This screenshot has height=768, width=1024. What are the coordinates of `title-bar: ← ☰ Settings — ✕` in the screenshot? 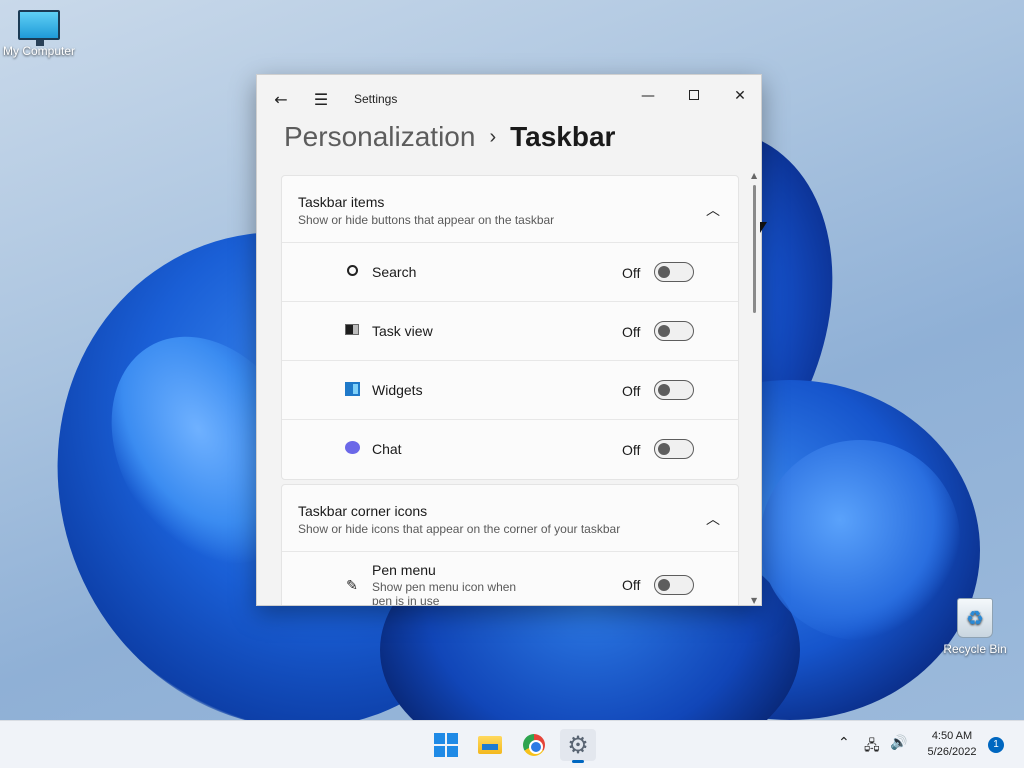 It's located at (509, 100).